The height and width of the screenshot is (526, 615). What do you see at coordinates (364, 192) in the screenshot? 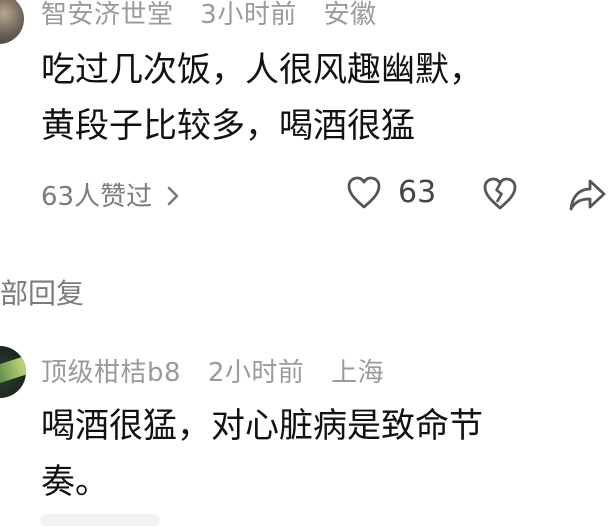
I see `heart-icon` at bounding box center [364, 192].